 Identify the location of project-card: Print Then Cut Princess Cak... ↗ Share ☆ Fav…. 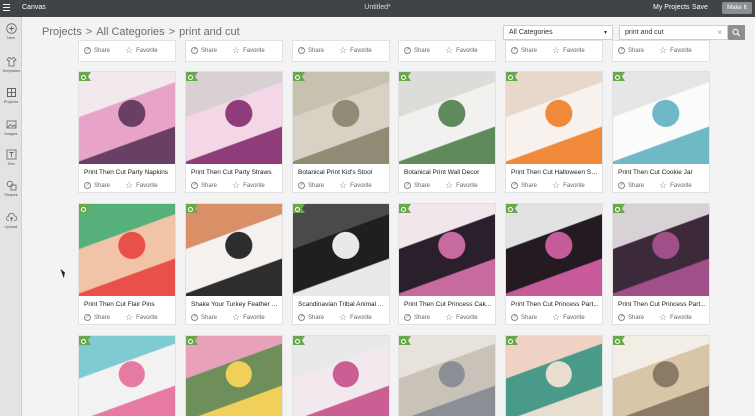
(447, 264).